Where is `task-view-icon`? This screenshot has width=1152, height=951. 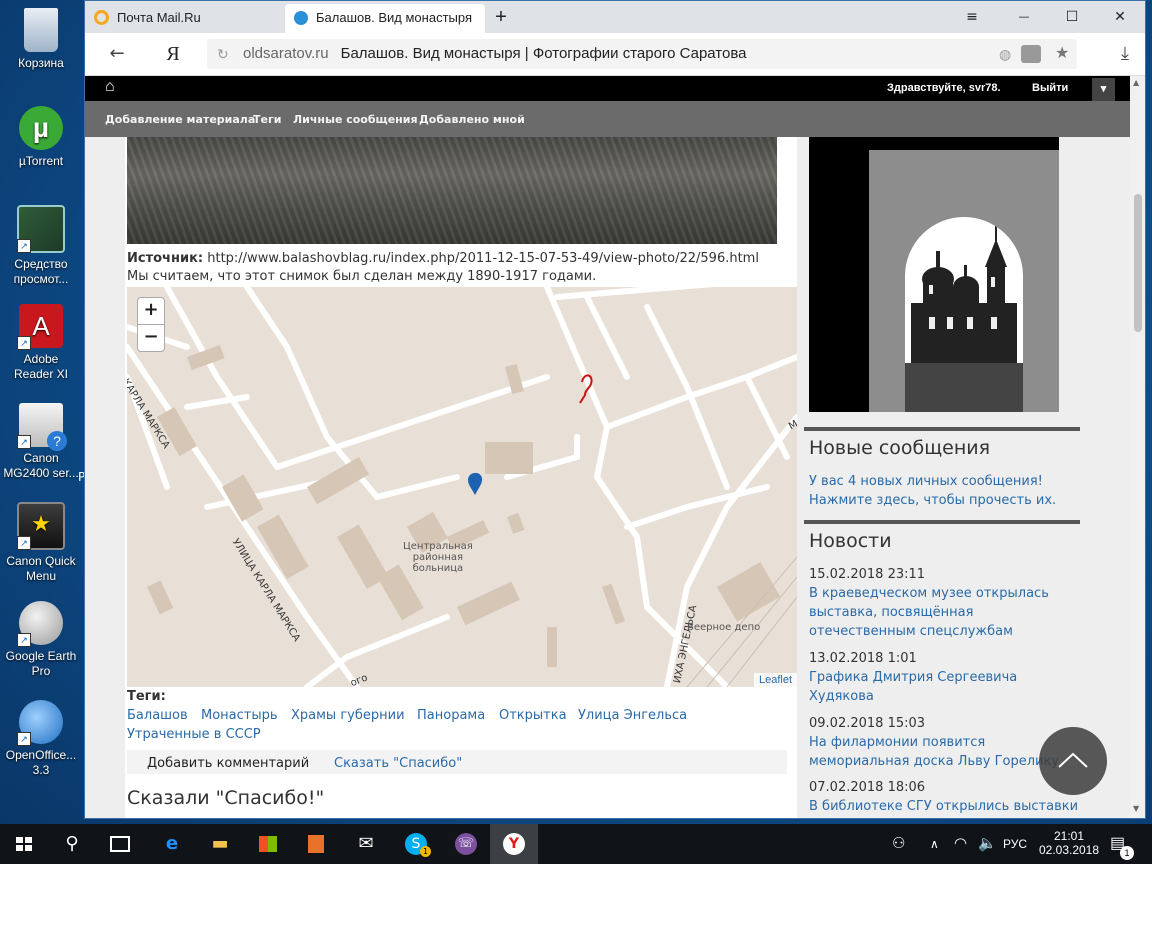 task-view-icon is located at coordinates (120, 844).